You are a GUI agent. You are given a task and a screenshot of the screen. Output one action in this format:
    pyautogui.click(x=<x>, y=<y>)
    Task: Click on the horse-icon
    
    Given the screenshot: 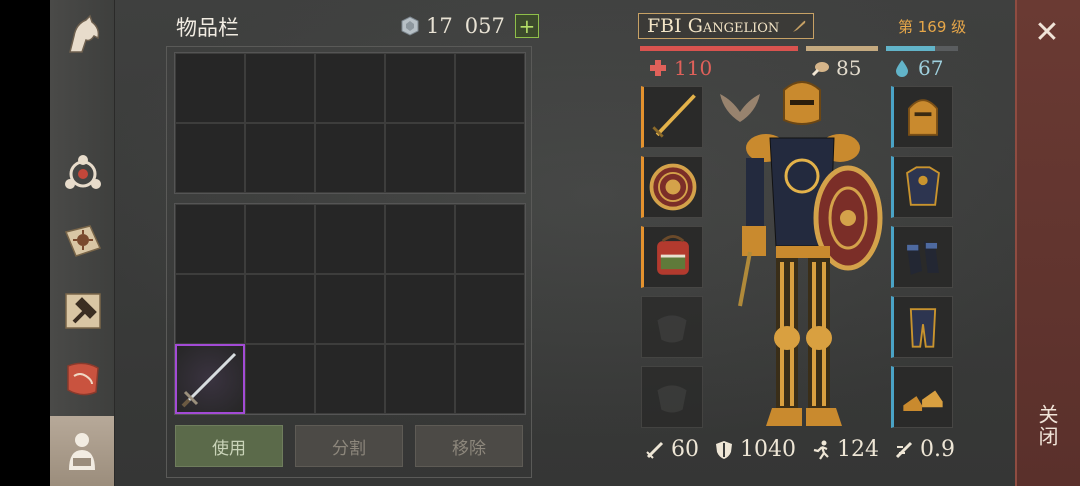 What is the action you would take?
    pyautogui.click(x=83, y=35)
    